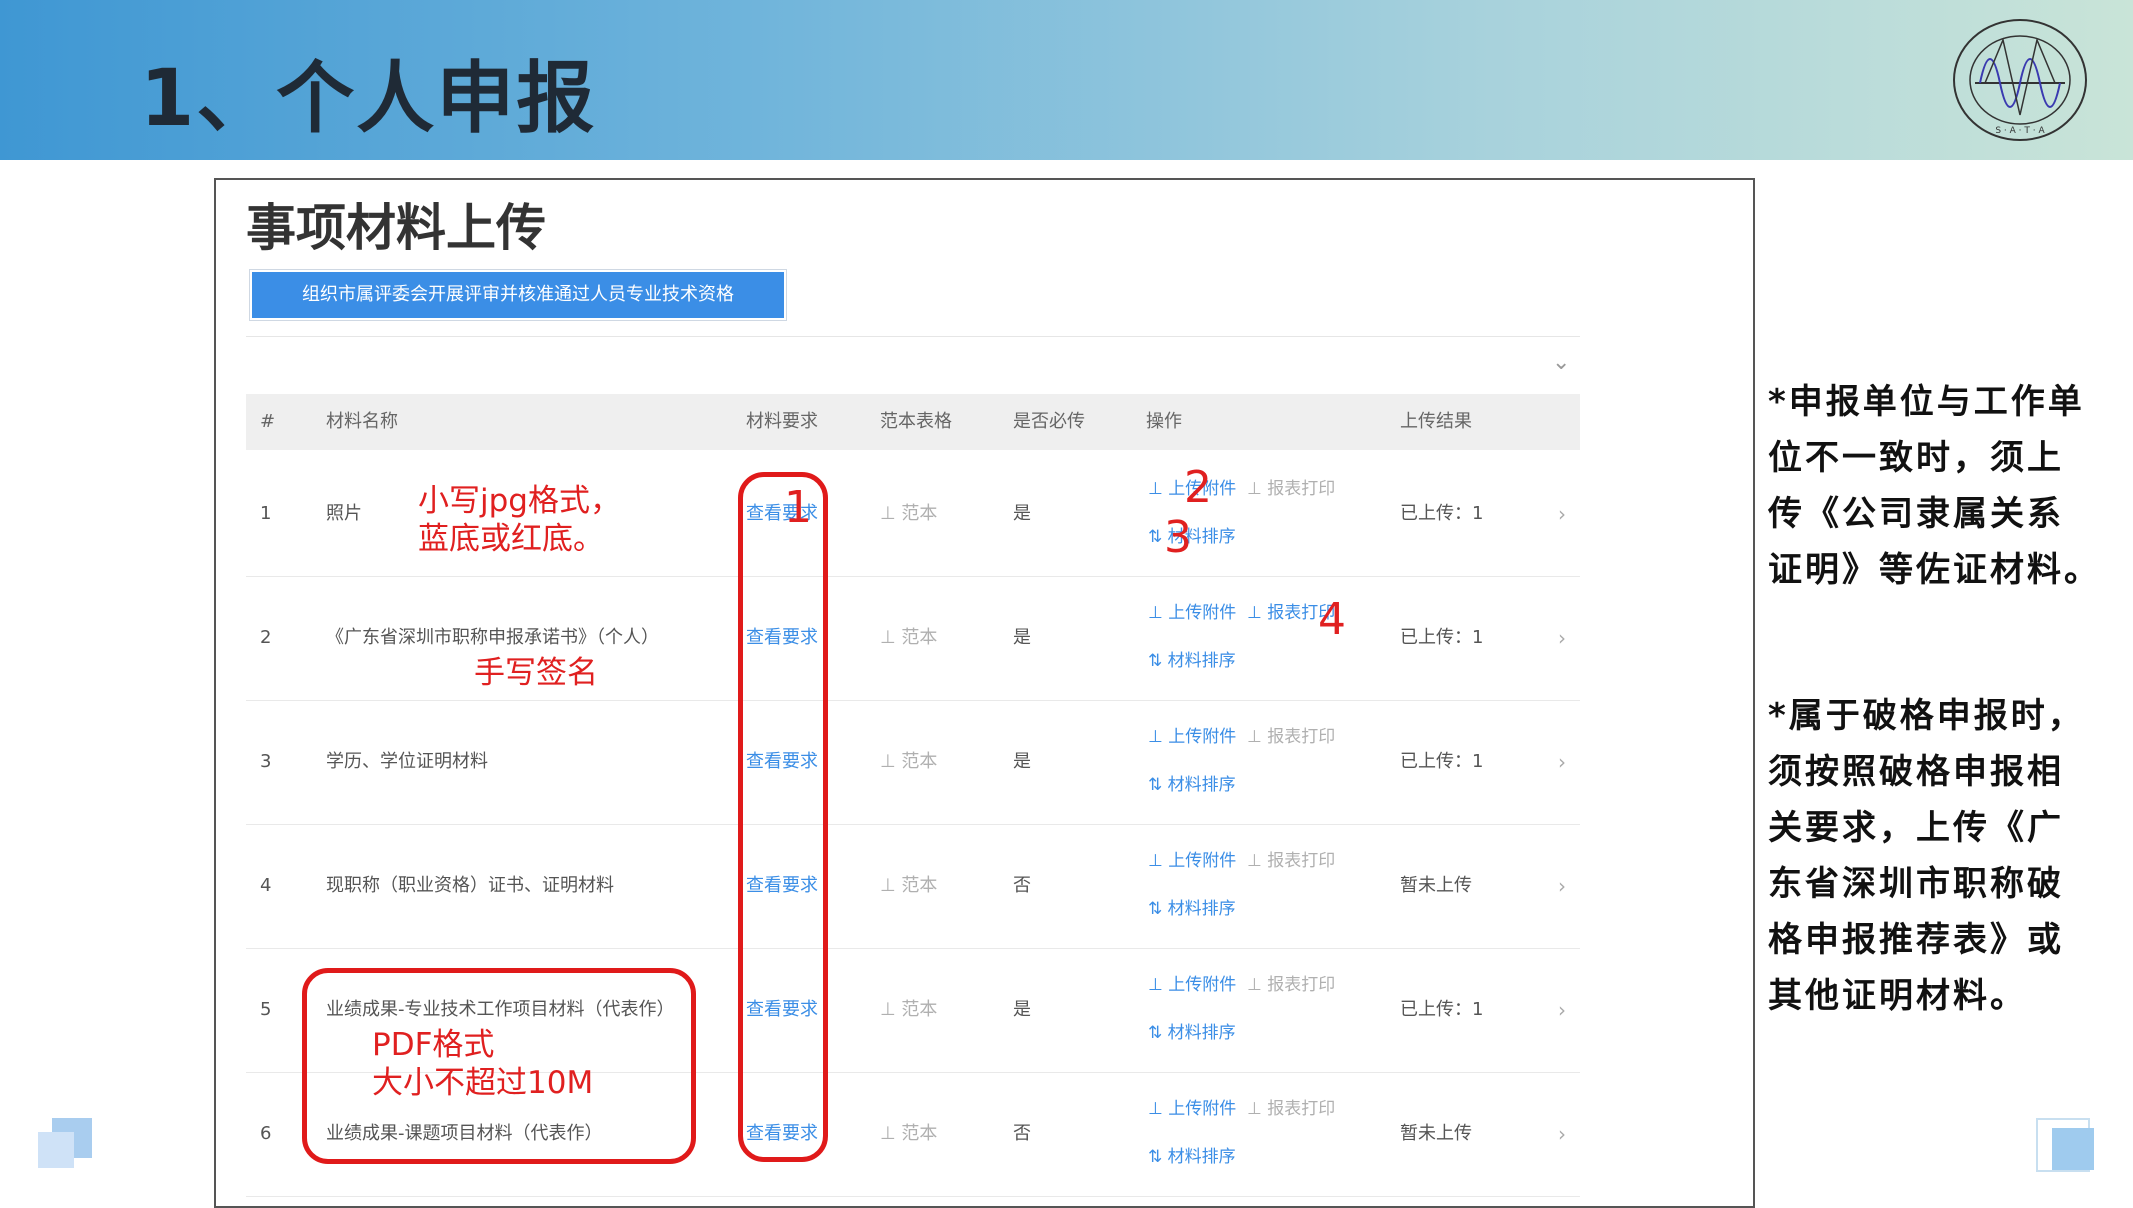  Describe the element at coordinates (266, 1009) in the screenshot. I see `row-no: 5` at that location.